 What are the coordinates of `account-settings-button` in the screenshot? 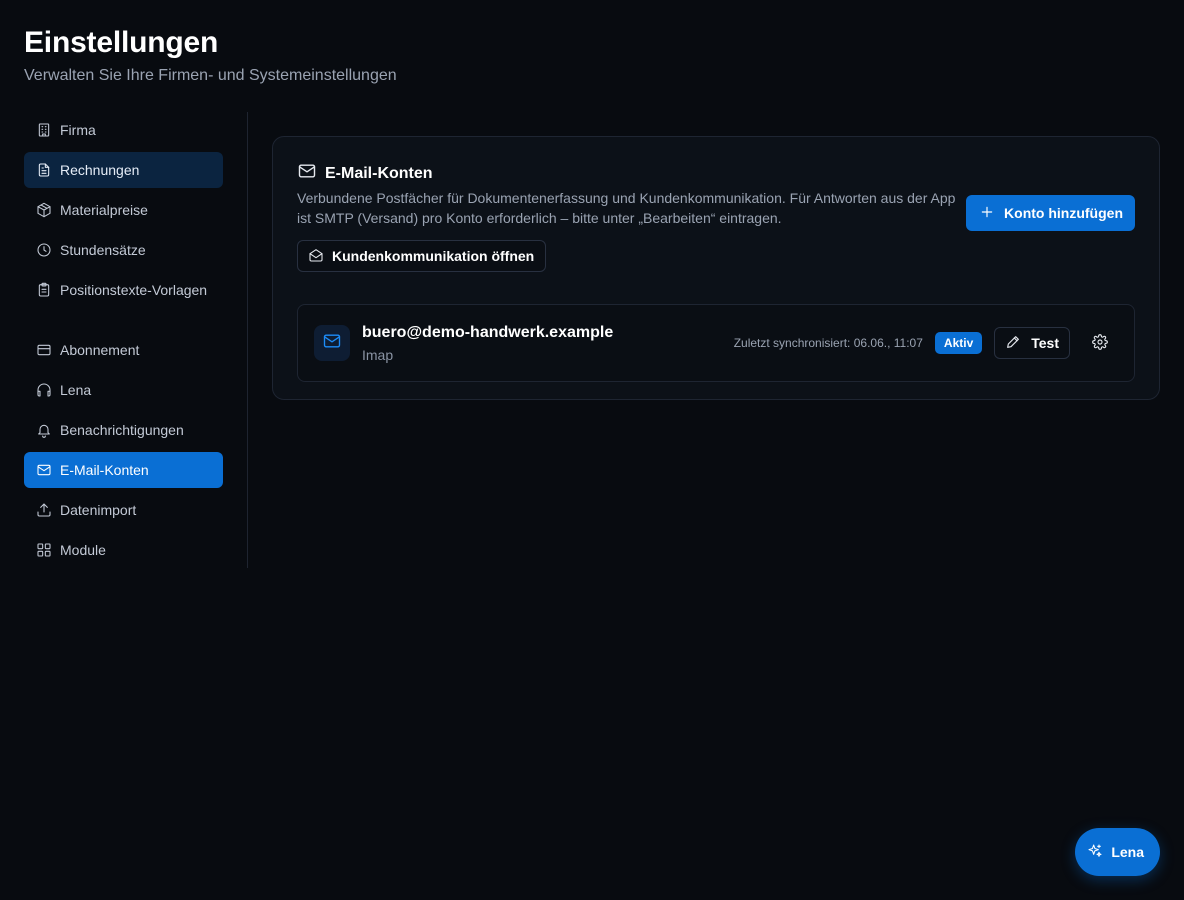 It's located at (1100, 343).